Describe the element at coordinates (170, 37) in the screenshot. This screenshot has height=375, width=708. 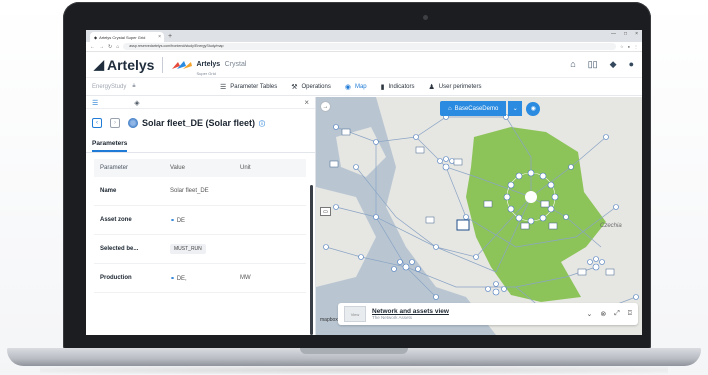
I see `new-tab-button: +` at that location.